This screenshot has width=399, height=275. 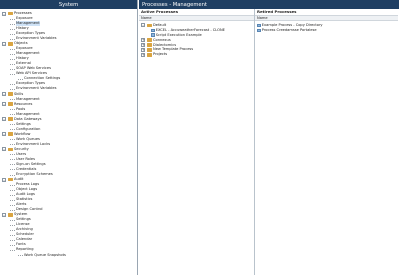 What do you see at coordinates (269, 4) in the screenshot?
I see `content-header: Processes - Management` at bounding box center [269, 4].